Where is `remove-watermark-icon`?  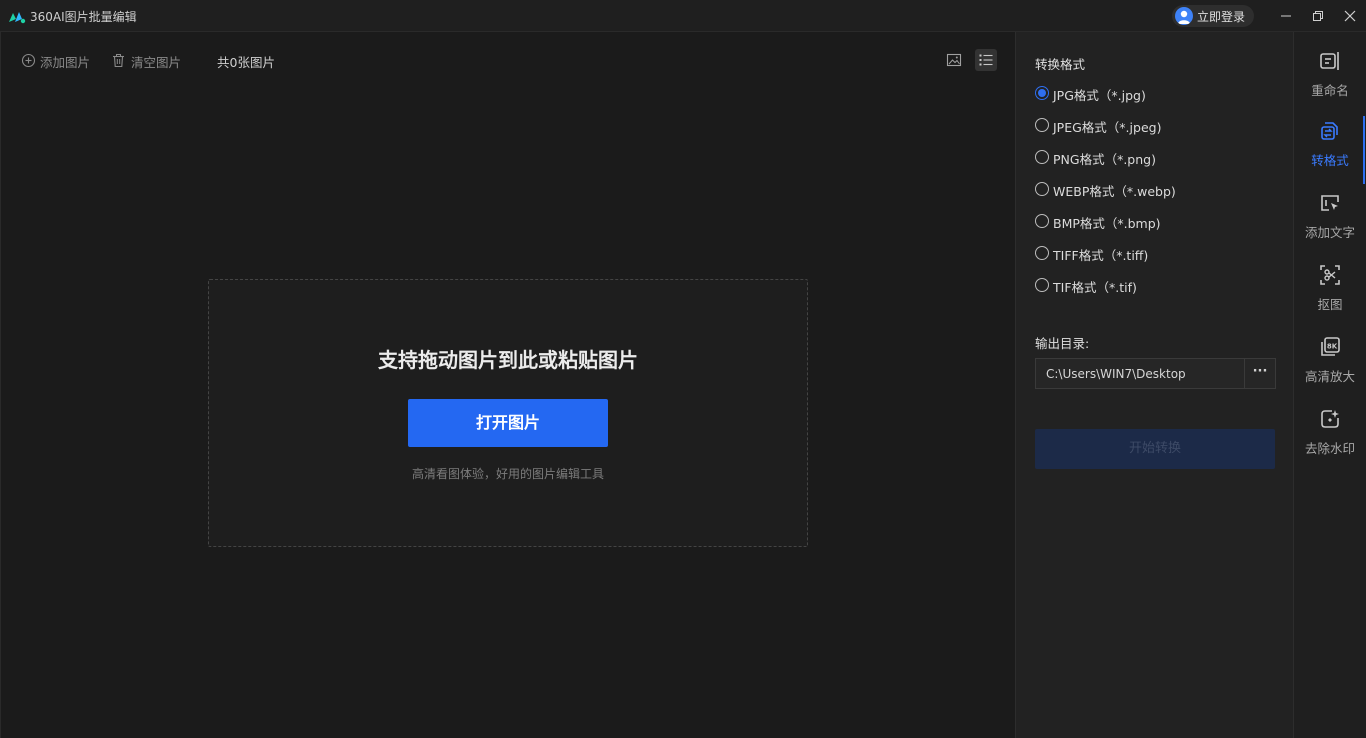
remove-watermark-icon is located at coordinates (1330, 419).